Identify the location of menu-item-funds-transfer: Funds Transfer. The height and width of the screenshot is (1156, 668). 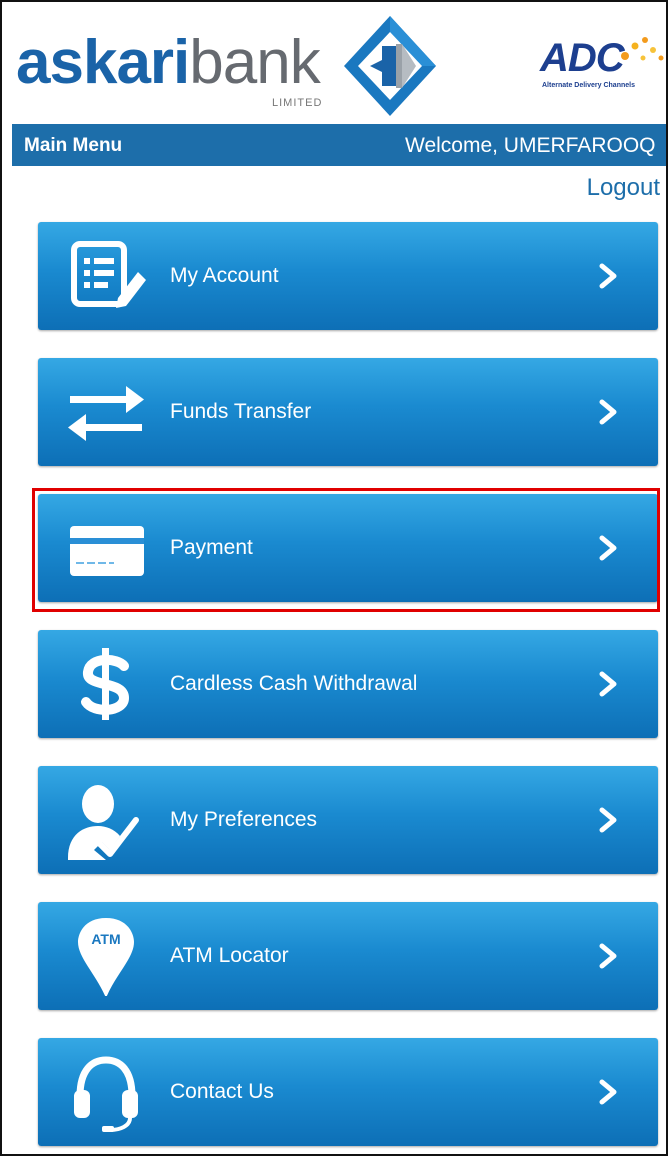
(348, 412).